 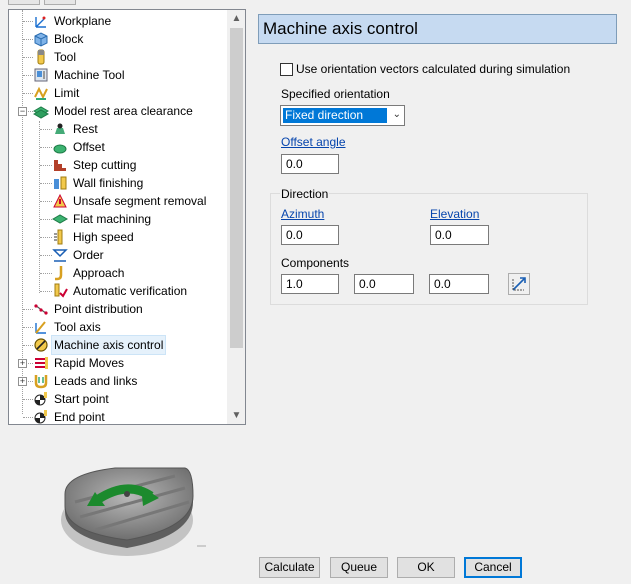 What do you see at coordinates (96, 381) in the screenshot?
I see `tree-item-label: Leads and links` at bounding box center [96, 381].